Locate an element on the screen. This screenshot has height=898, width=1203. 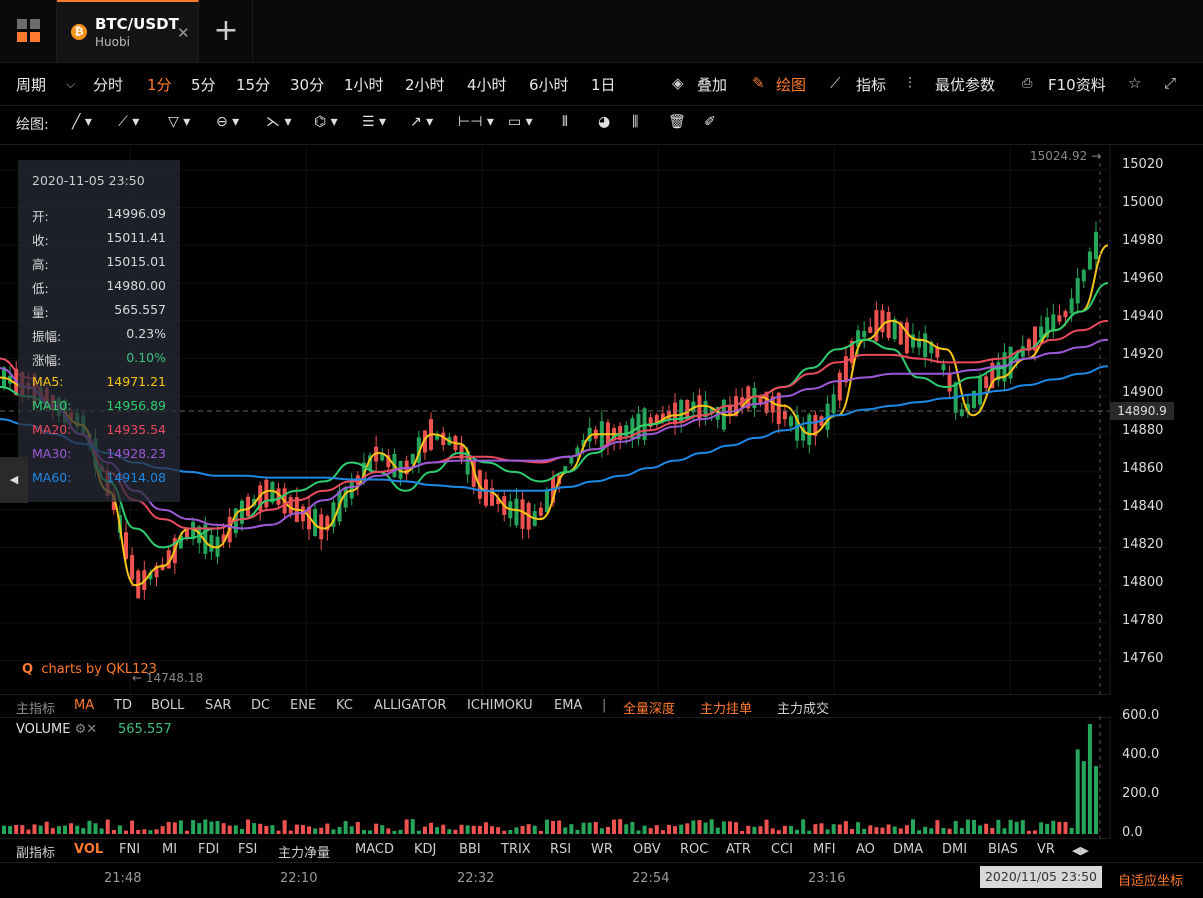
draw-button: 绘图 is located at coordinates (791, 84).